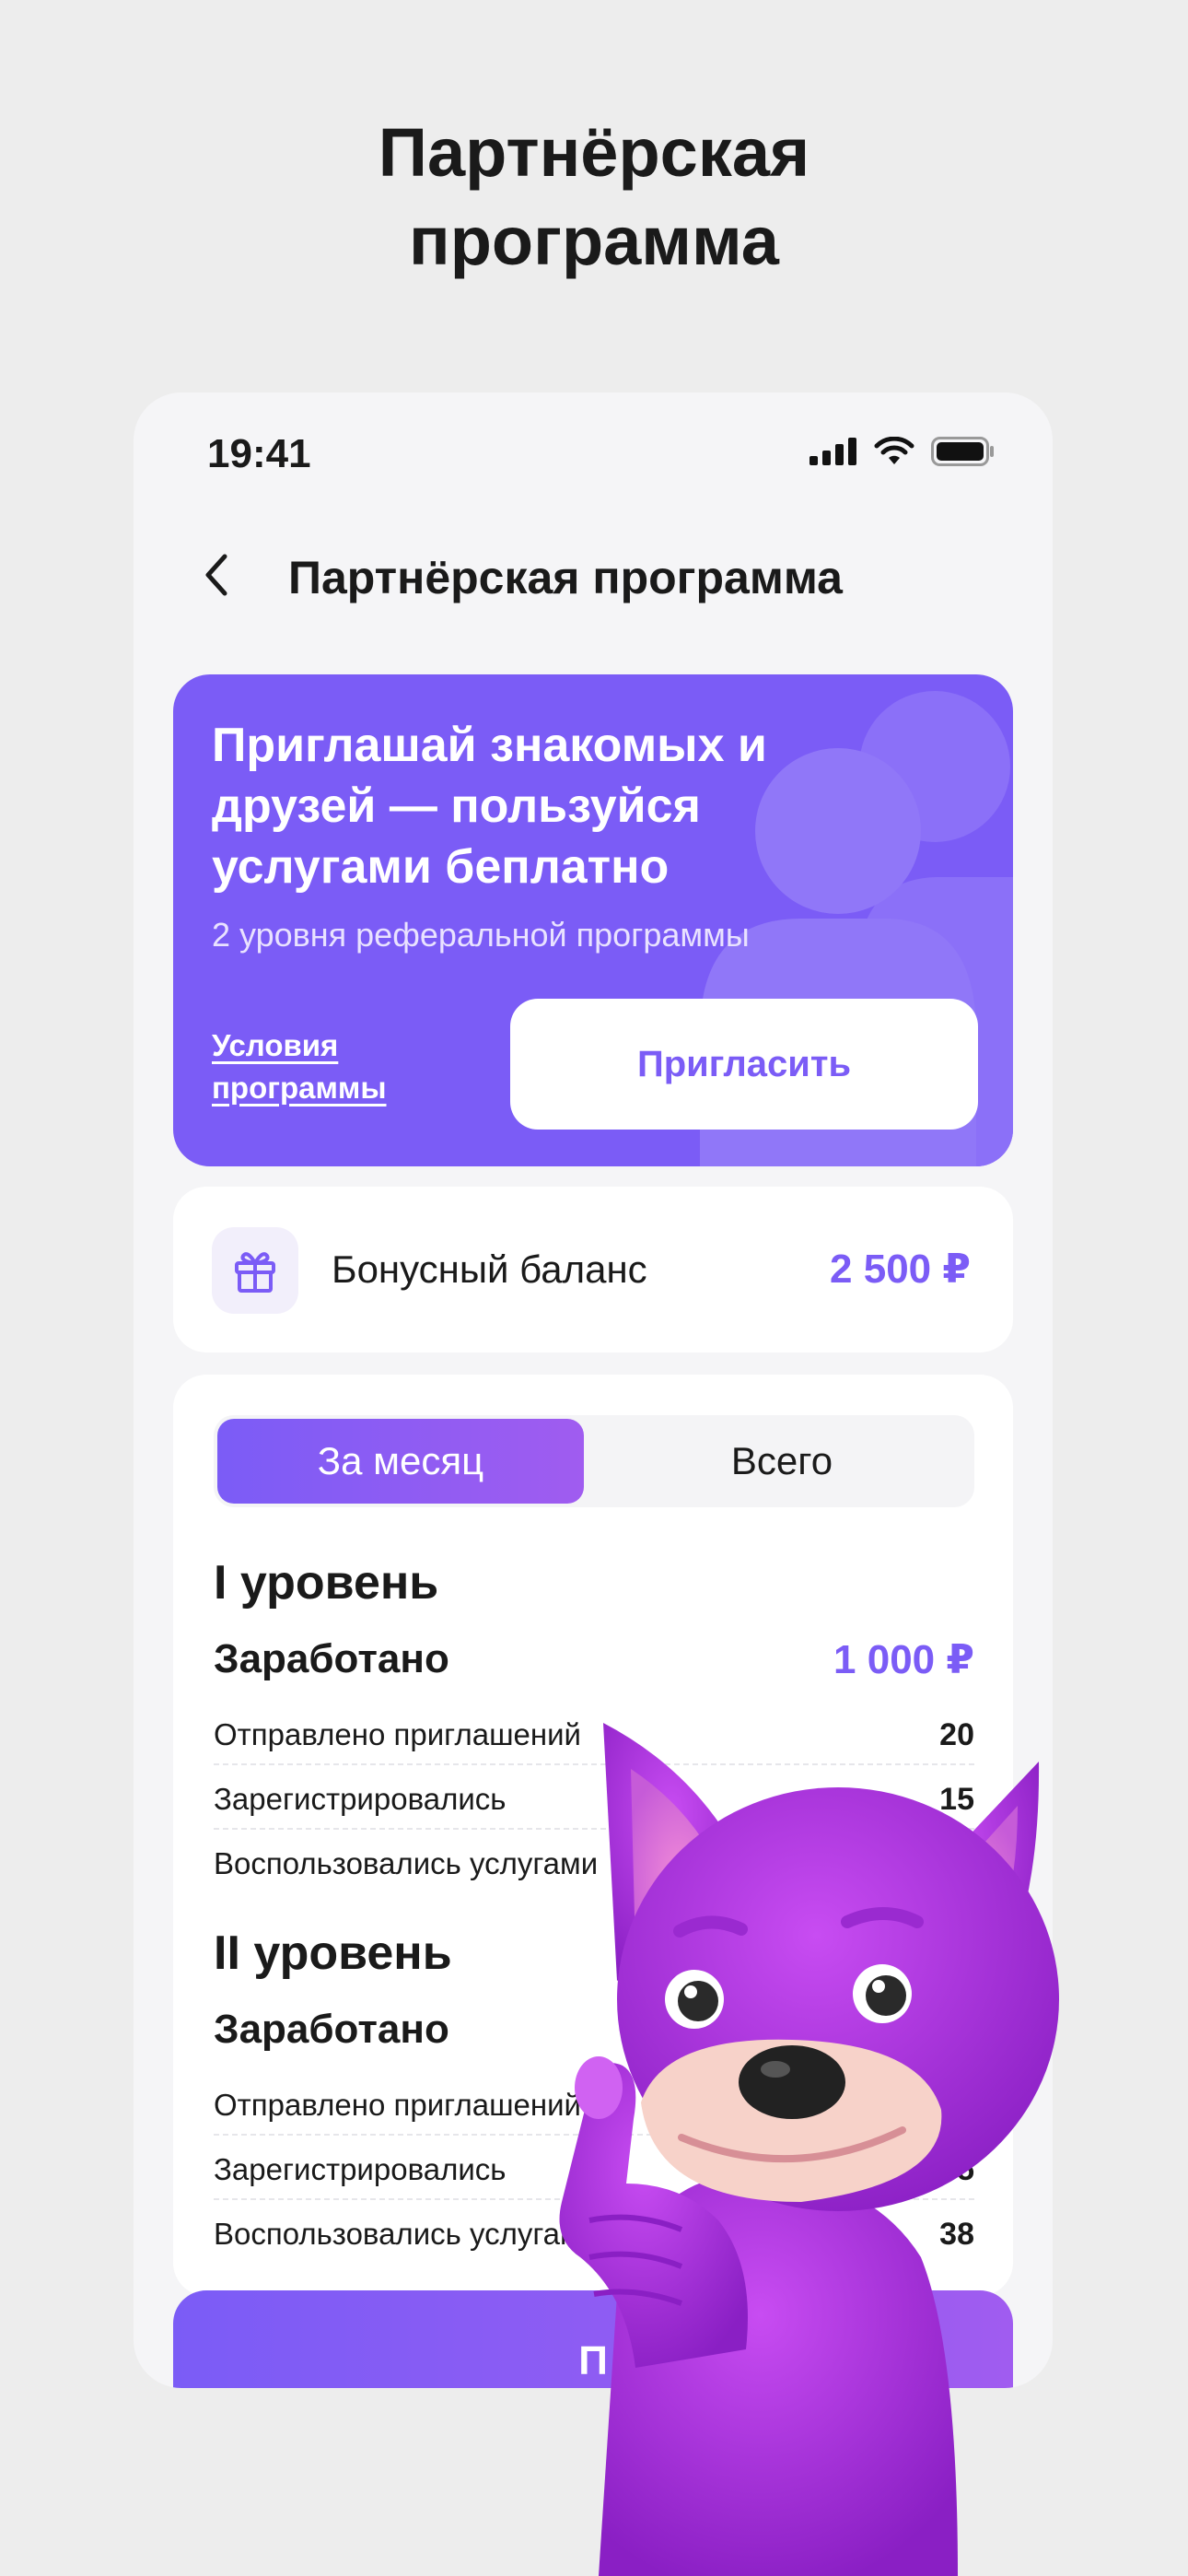  I want to click on back-chevron-icon, so click(216, 575).